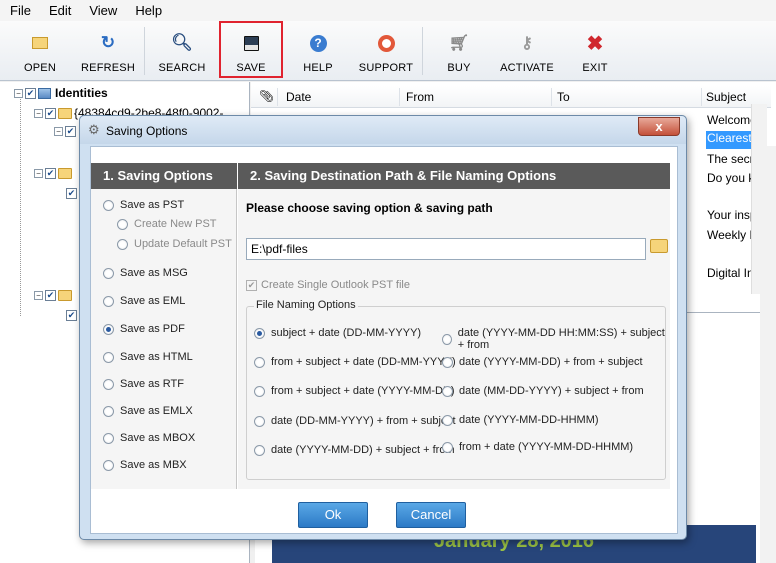  What do you see at coordinates (167, 224) in the screenshot?
I see `option-create-new-pst: Create New PST` at bounding box center [167, 224].